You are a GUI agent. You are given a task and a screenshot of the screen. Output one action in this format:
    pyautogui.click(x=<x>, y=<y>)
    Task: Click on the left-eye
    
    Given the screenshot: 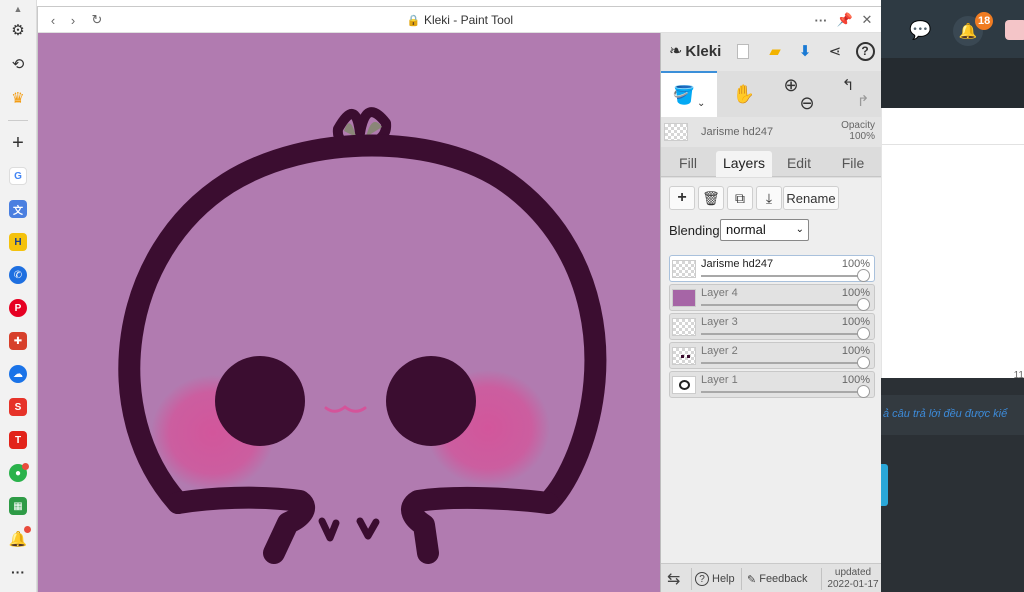 What is the action you would take?
    pyautogui.click(x=260, y=401)
    